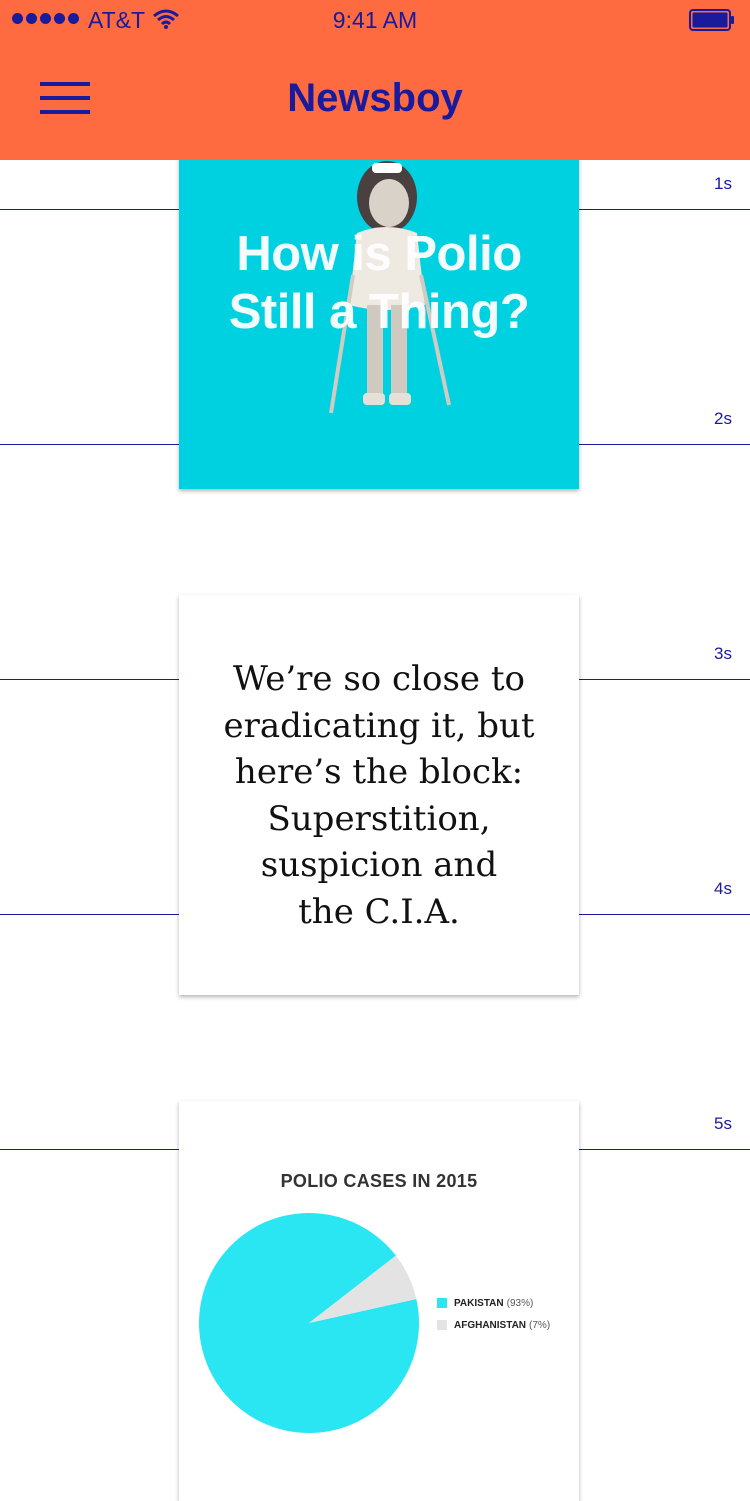 The height and width of the screenshot is (1501, 750). I want to click on chart-legend: PAKISTAN (93%) AFGHANISTAN (7%), so click(493, 1314).